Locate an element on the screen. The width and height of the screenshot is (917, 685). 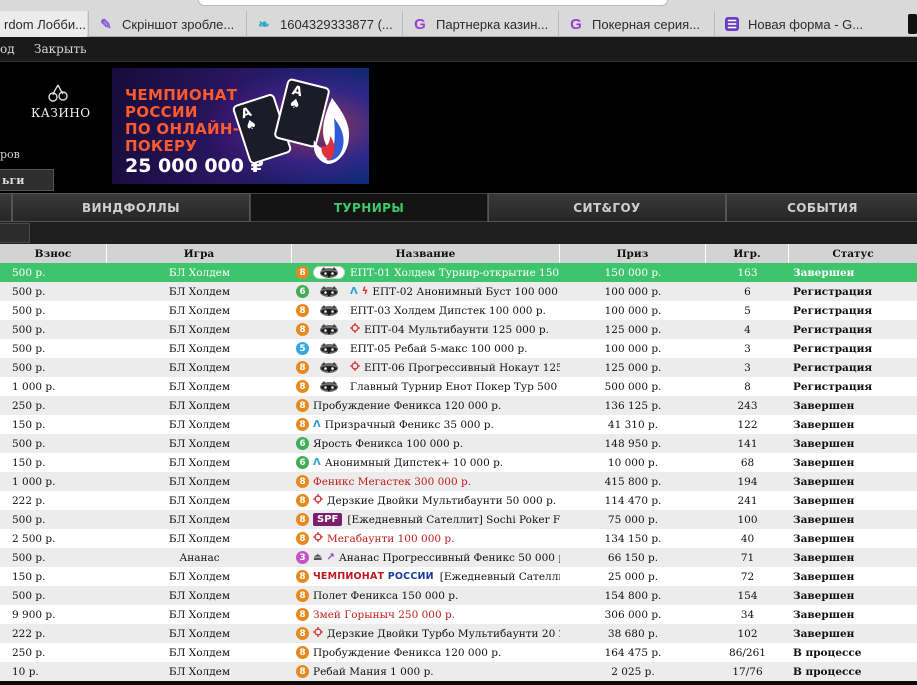
table-size-badge: 6 is located at coordinates (302, 462).